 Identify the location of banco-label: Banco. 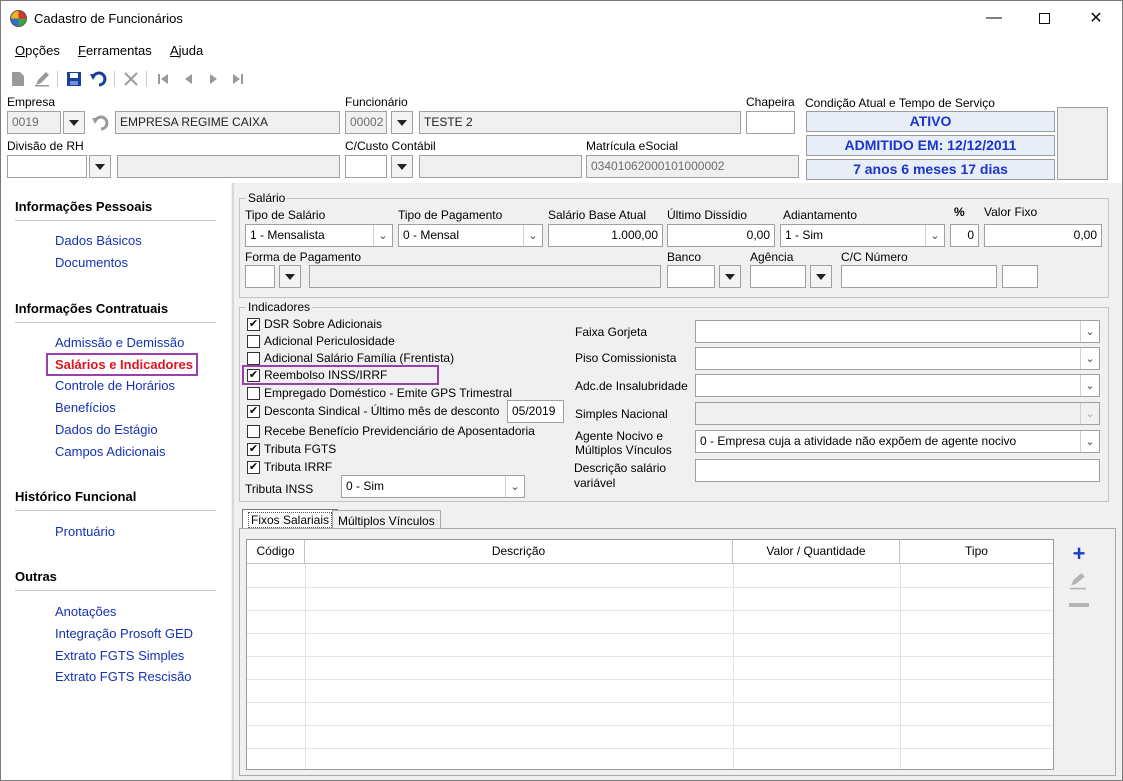
(684, 257).